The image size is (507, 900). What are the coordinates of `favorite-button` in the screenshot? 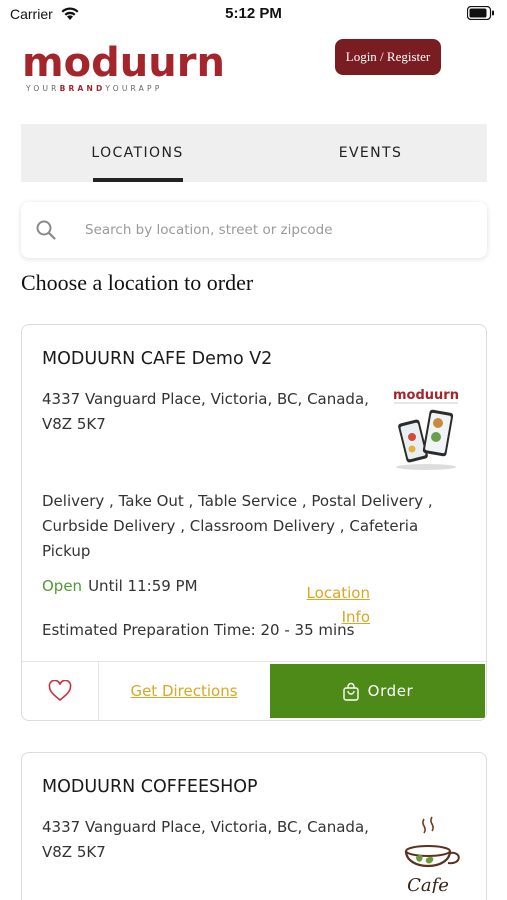 It's located at (60, 691).